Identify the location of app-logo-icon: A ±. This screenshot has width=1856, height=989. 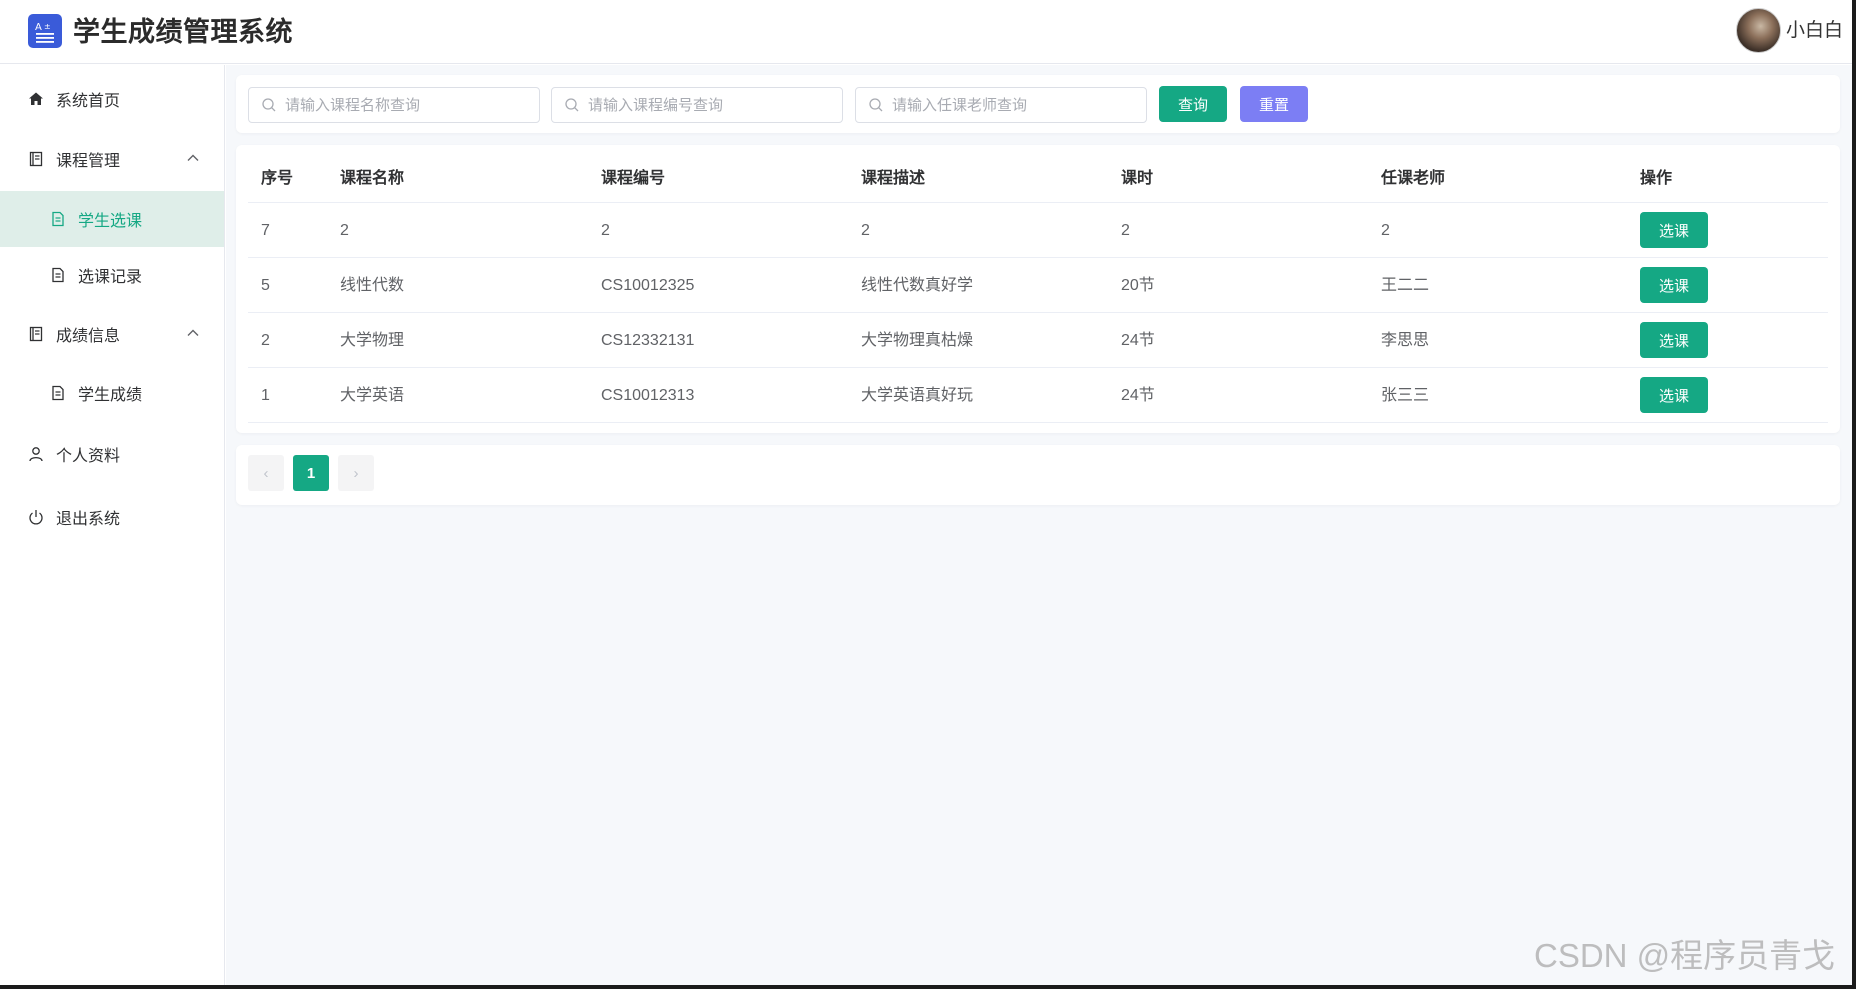
(45, 31).